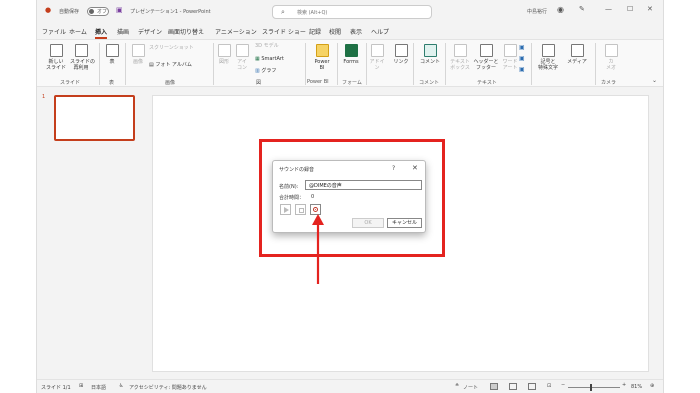 Image resolution: width=700 pixels, height=393 pixels. Describe the element at coordinates (652, 386) in the screenshot. I see `fit-to-window-icon: ⊕` at that location.